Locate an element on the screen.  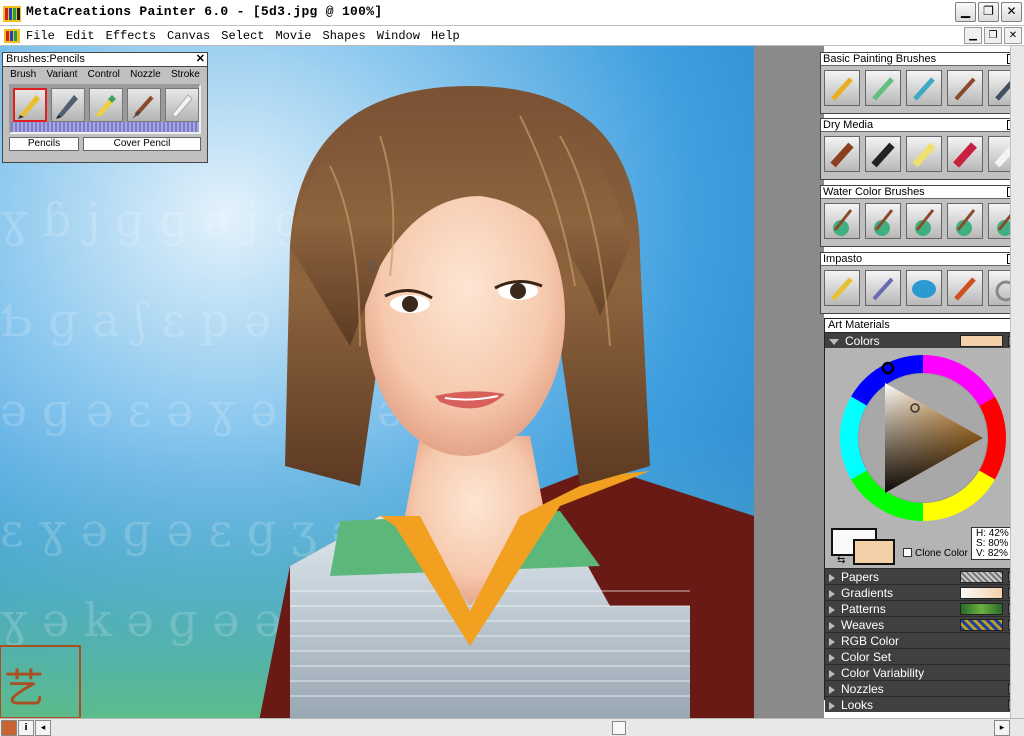
menu-movie: Movie is located at coordinates (293, 36).